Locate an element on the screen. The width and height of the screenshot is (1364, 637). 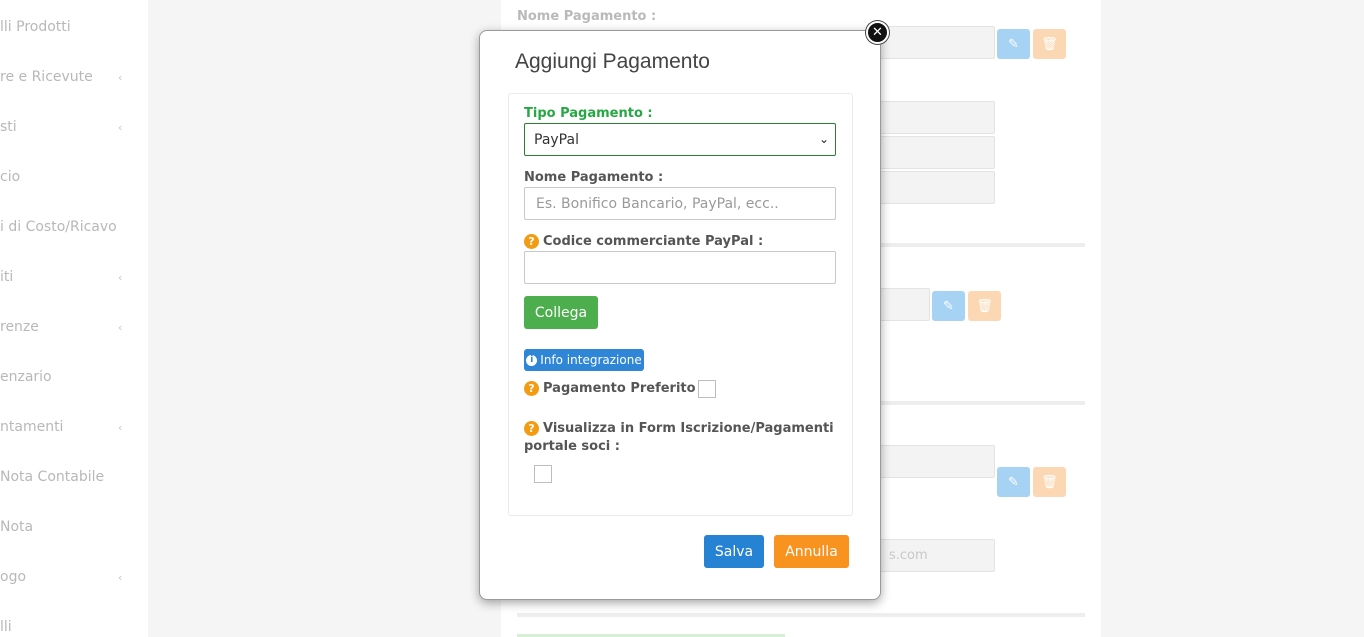
pagamento-preferito-checkbox is located at coordinates (707, 389).